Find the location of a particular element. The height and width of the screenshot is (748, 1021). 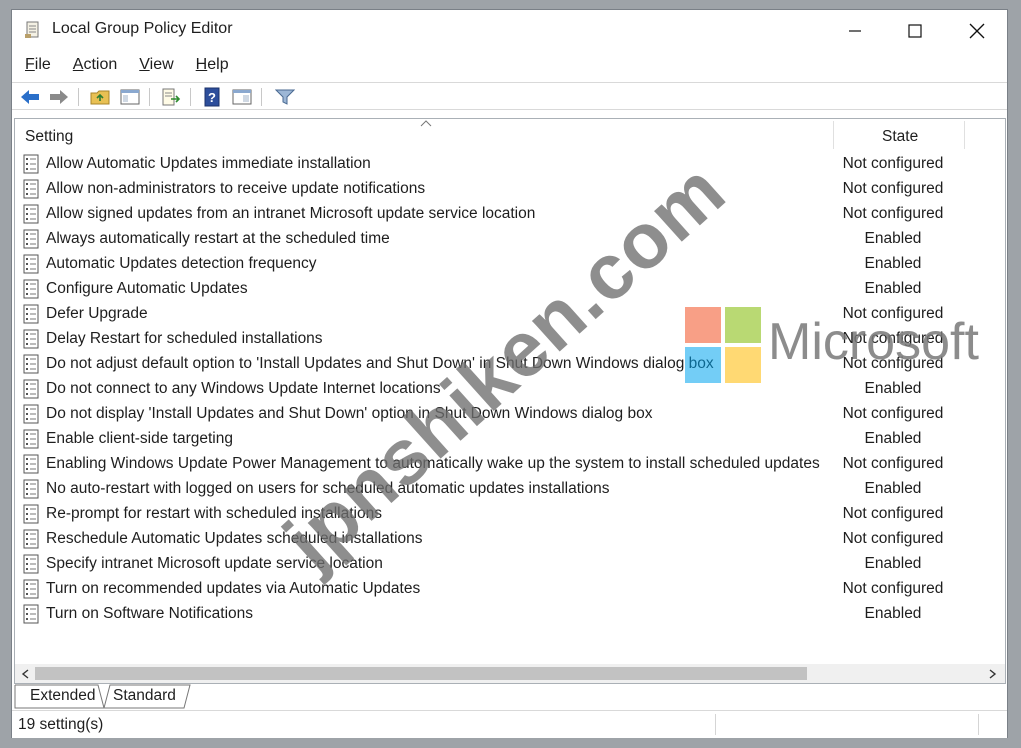

export-list-button is located at coordinates (171, 97).